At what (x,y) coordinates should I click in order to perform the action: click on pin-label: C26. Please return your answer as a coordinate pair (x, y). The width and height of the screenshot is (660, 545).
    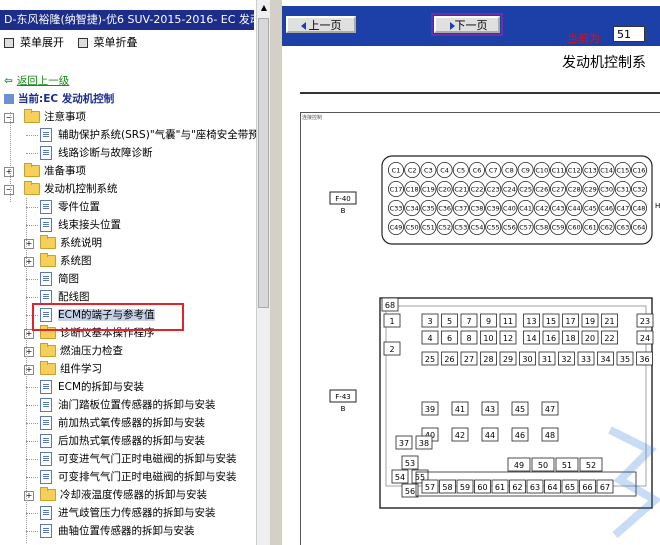
    Looking at the image, I should click on (541, 190).